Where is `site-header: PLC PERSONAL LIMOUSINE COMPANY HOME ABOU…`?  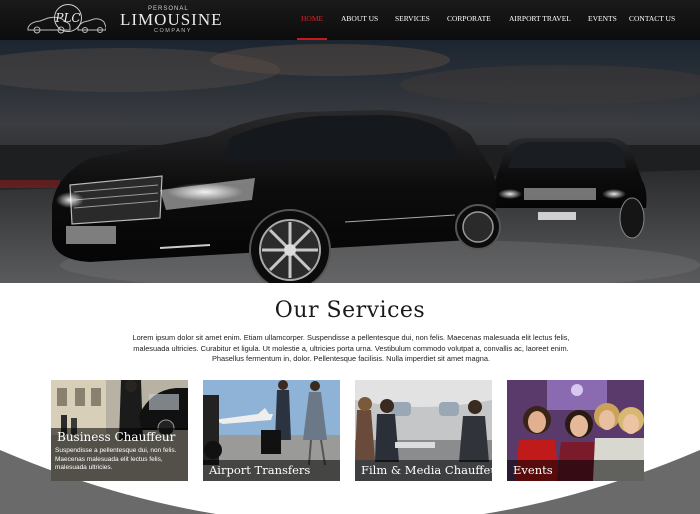
site-header: PLC PERSONAL LIMOUSINE COMPANY HOME ABOU… is located at coordinates (350, 20).